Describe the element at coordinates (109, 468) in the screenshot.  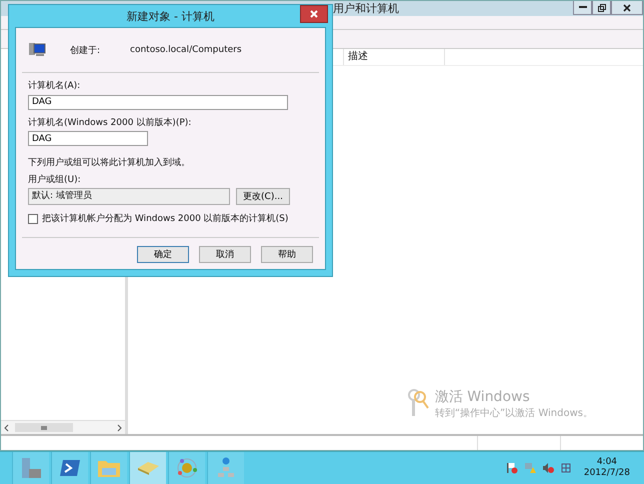
I see `folder-icon` at that location.